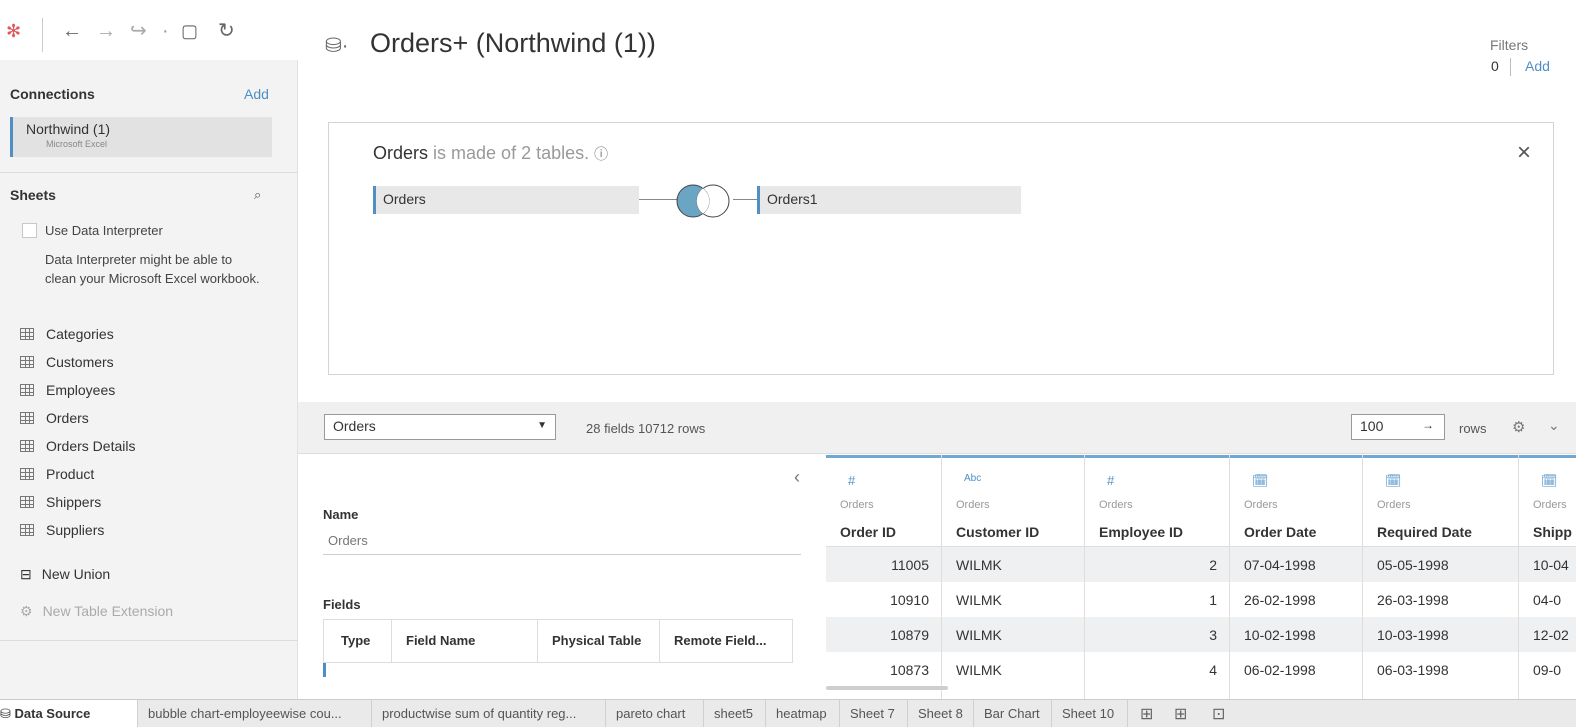  I want to click on info-icon: ⓘ, so click(601, 154).